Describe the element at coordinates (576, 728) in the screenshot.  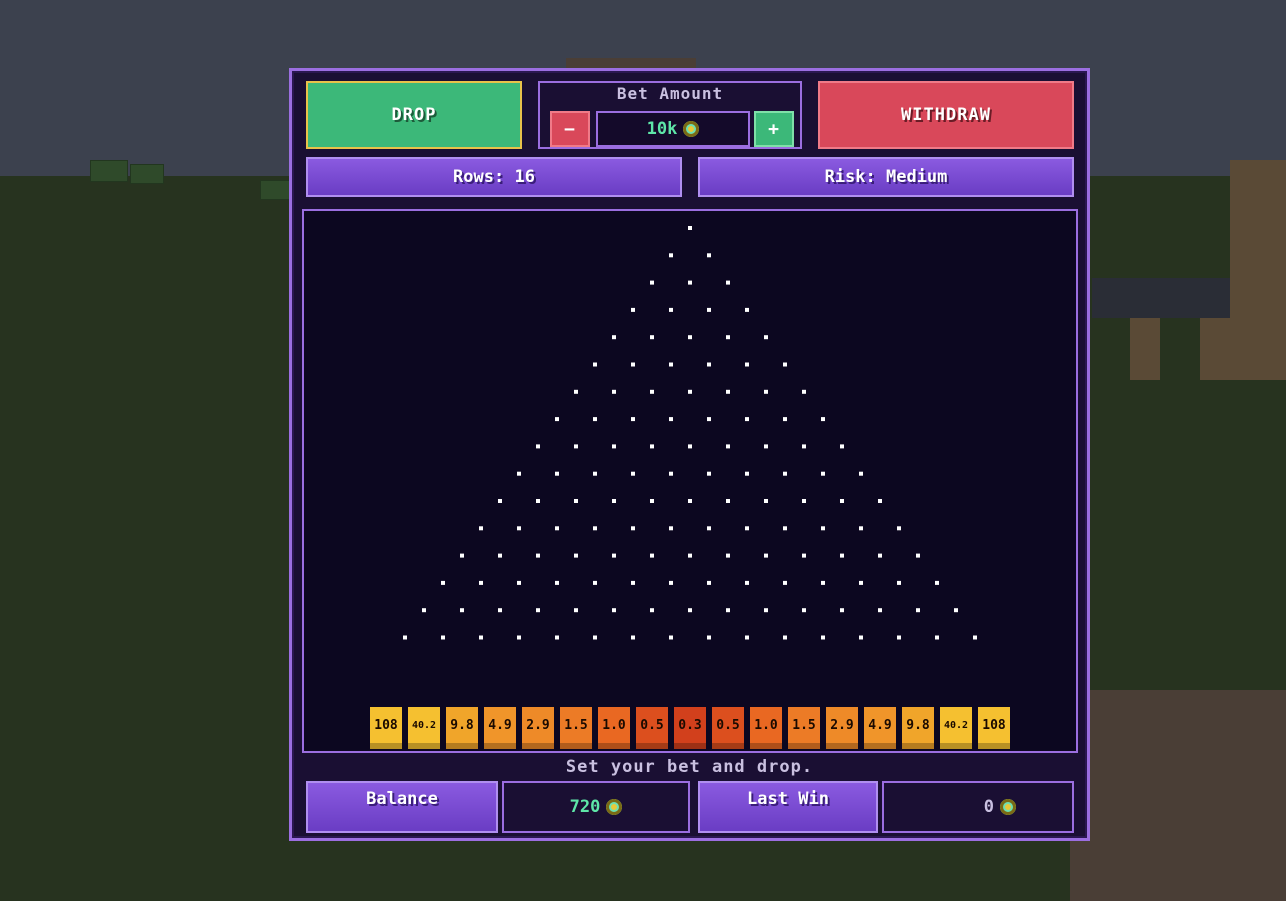
I see `multiplier-bucket: 1.5` at that location.